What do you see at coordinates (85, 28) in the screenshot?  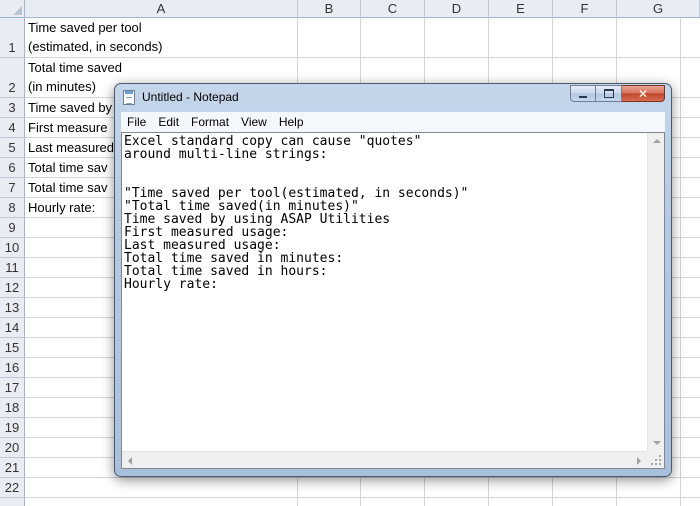 I see `cell-a1-line1: Time saved per tool` at bounding box center [85, 28].